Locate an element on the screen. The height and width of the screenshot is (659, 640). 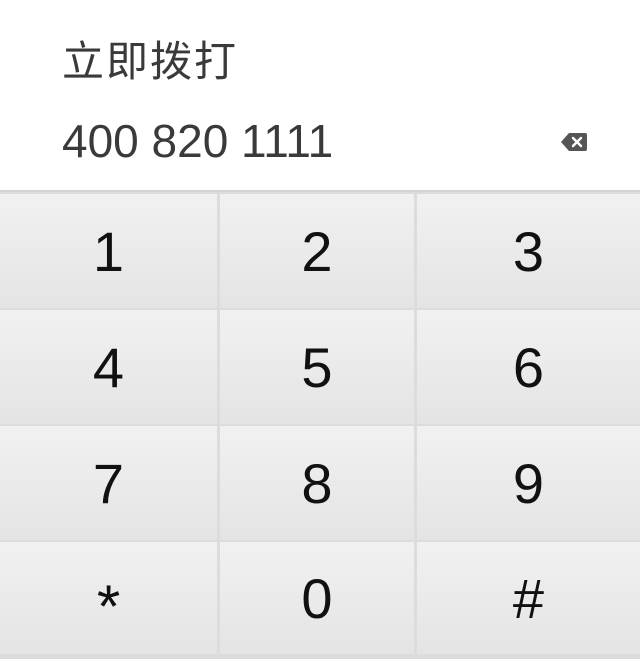
backspace-icon is located at coordinates (574, 142).